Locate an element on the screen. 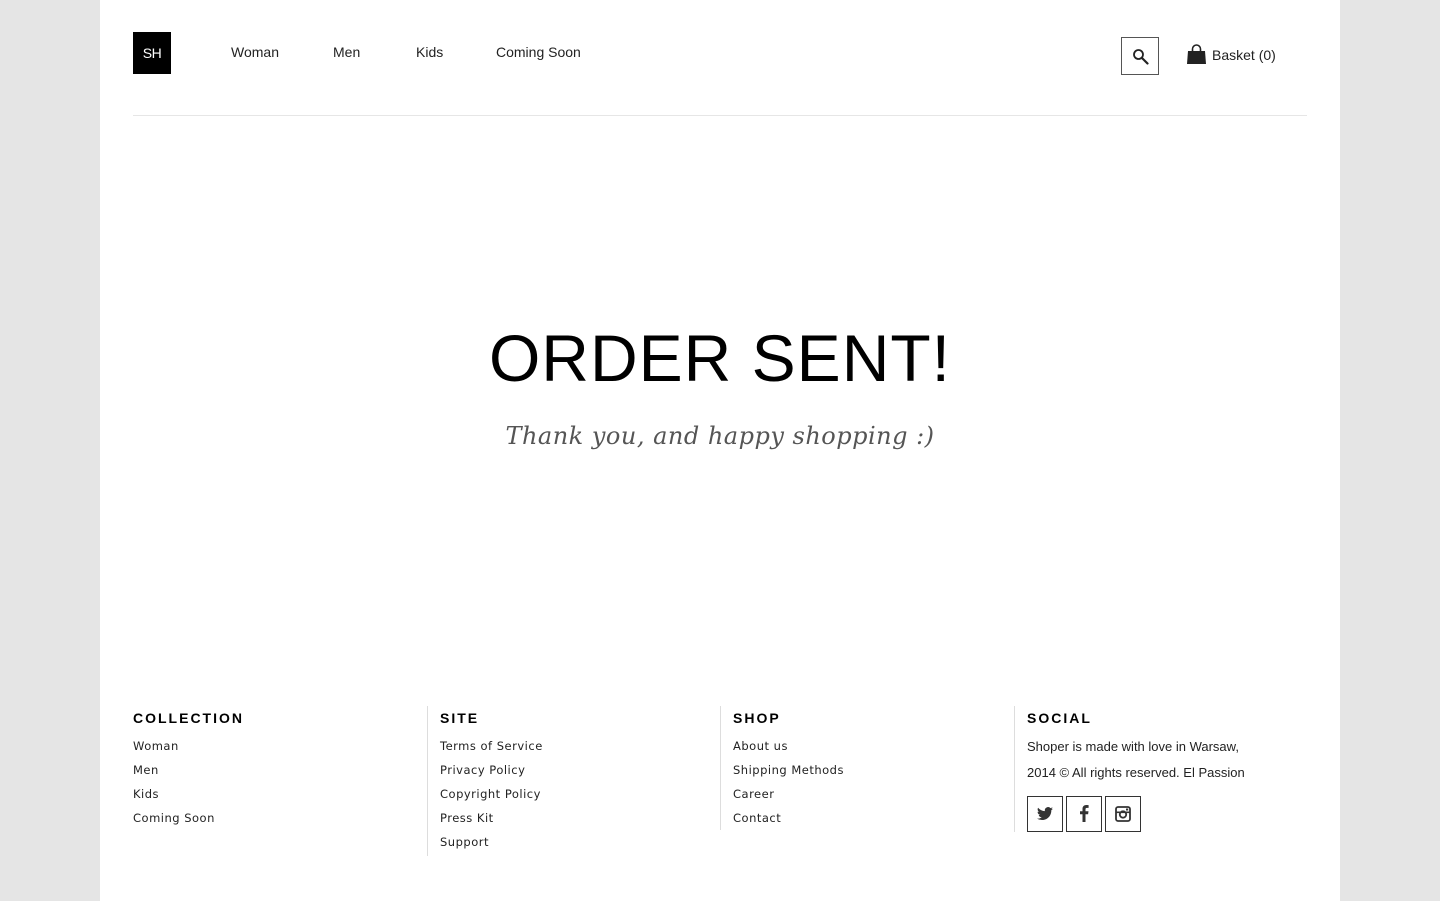 This screenshot has width=1440, height=901. footer-heading-collection: COLLECTION is located at coordinates (188, 718).